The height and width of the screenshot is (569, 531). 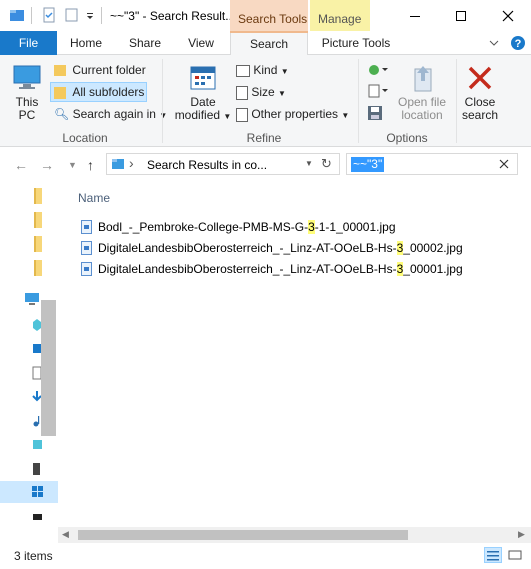 I want to click on this-pc-button: This PC, so click(x=27, y=92).